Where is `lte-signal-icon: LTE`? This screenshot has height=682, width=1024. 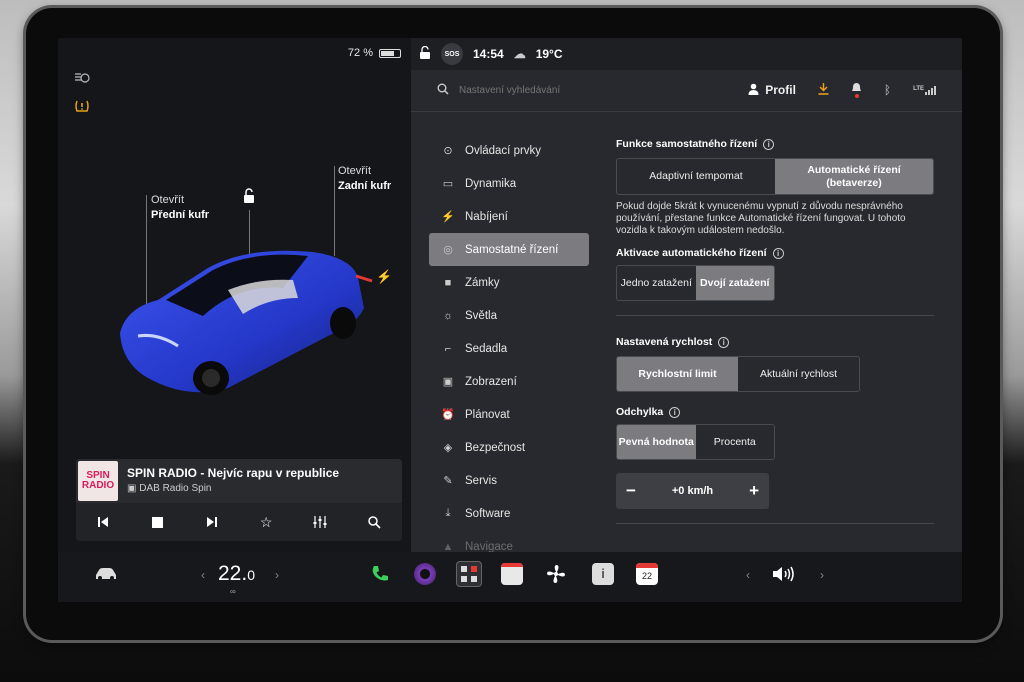
lte-signal-icon: LTE is located at coordinates (924, 90).